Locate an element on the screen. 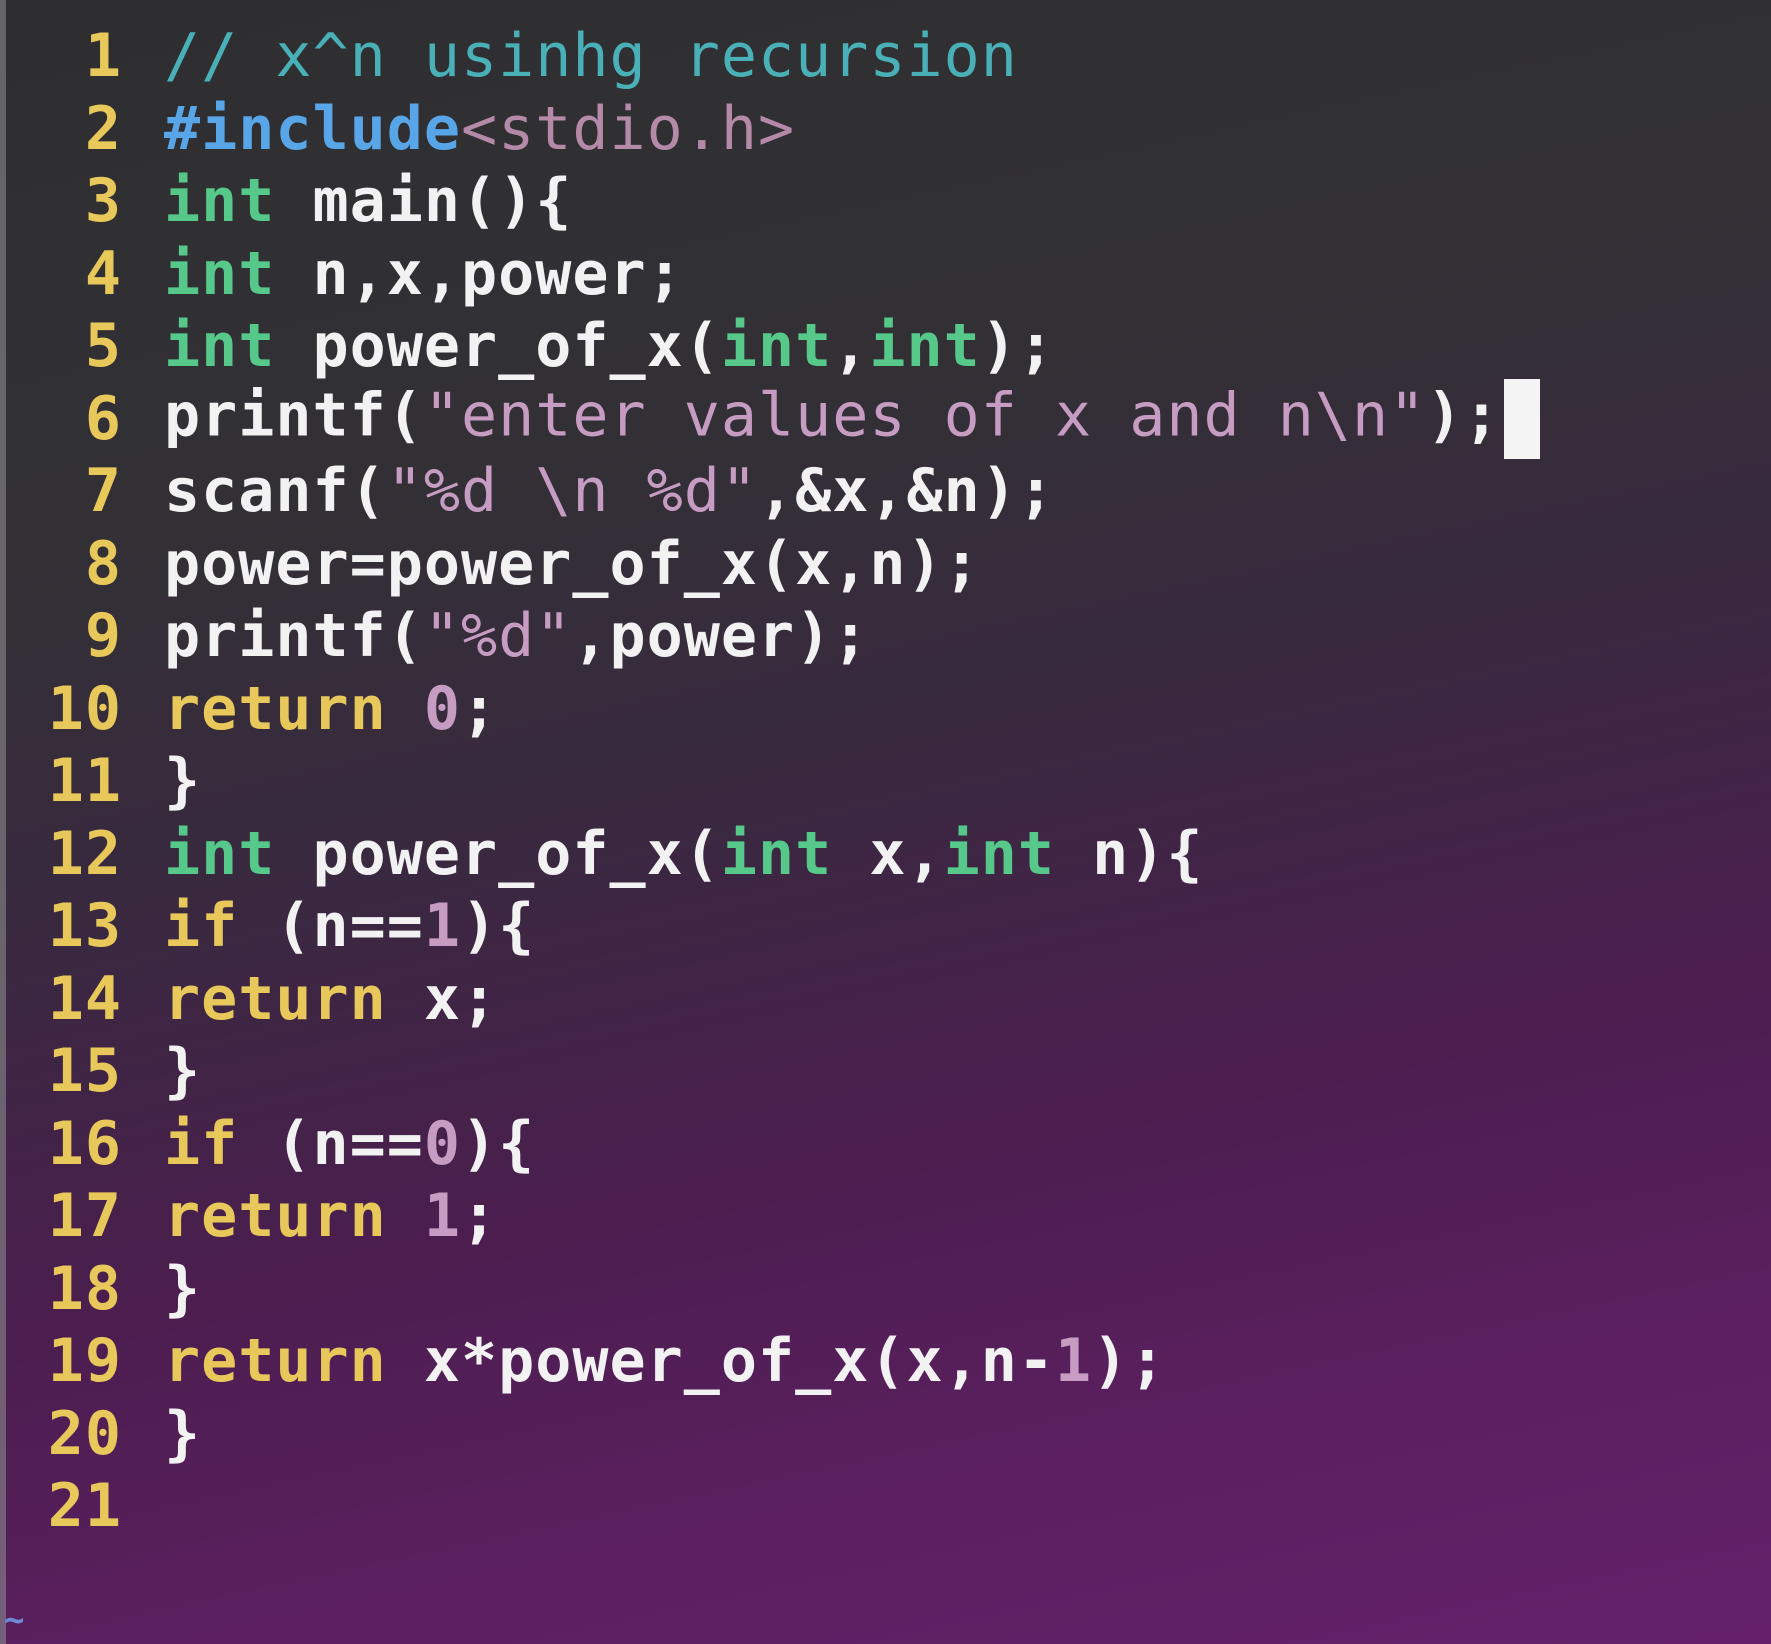  line-number: 6 is located at coordinates (103, 418).